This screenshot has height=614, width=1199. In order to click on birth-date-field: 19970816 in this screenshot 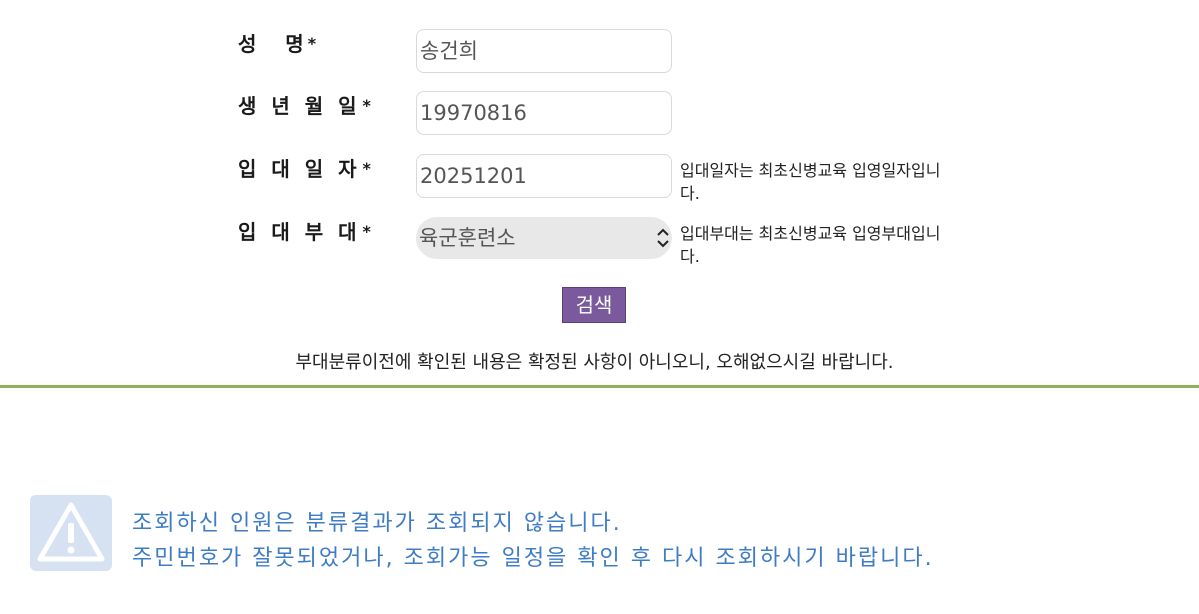, I will do `click(544, 113)`.